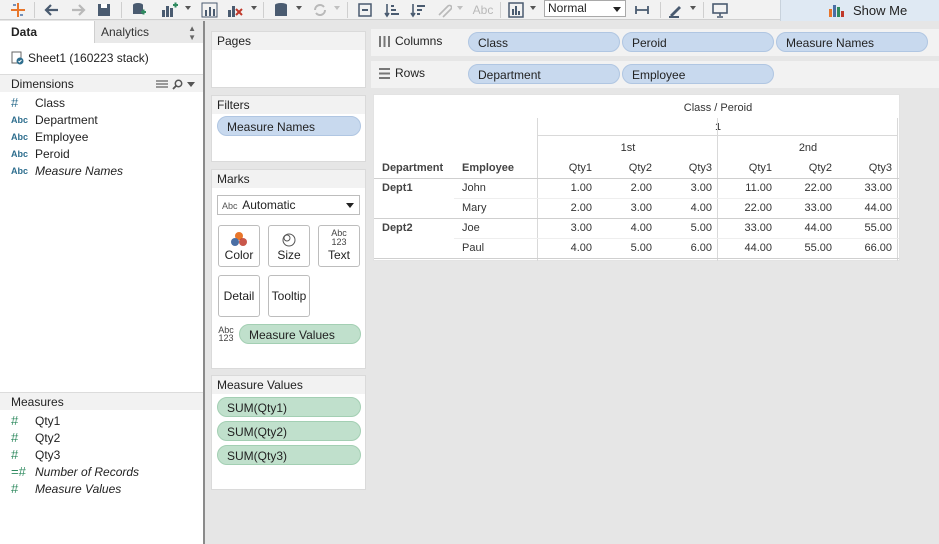 Image resolution: width=939 pixels, height=544 pixels. Describe the element at coordinates (239, 296) in the screenshot. I see `marks-detail-button: Detail` at that location.